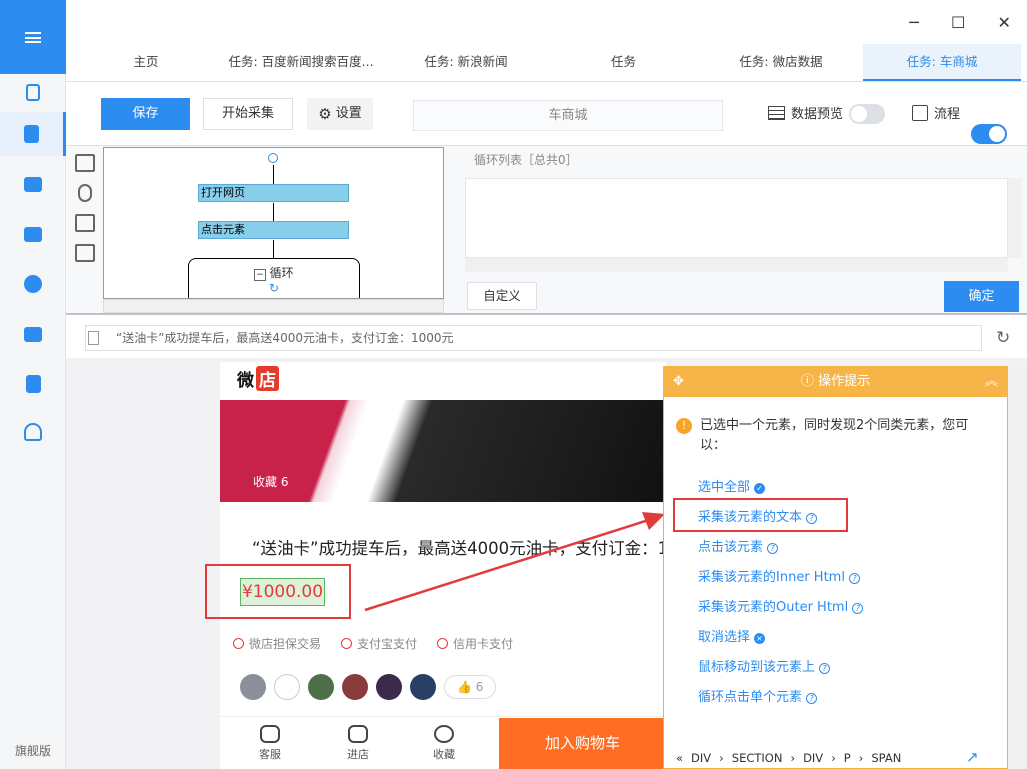 The width and height of the screenshot is (1027, 769). Describe the element at coordinates (146, 62) in the screenshot. I see `tab-home: 主页` at that location.